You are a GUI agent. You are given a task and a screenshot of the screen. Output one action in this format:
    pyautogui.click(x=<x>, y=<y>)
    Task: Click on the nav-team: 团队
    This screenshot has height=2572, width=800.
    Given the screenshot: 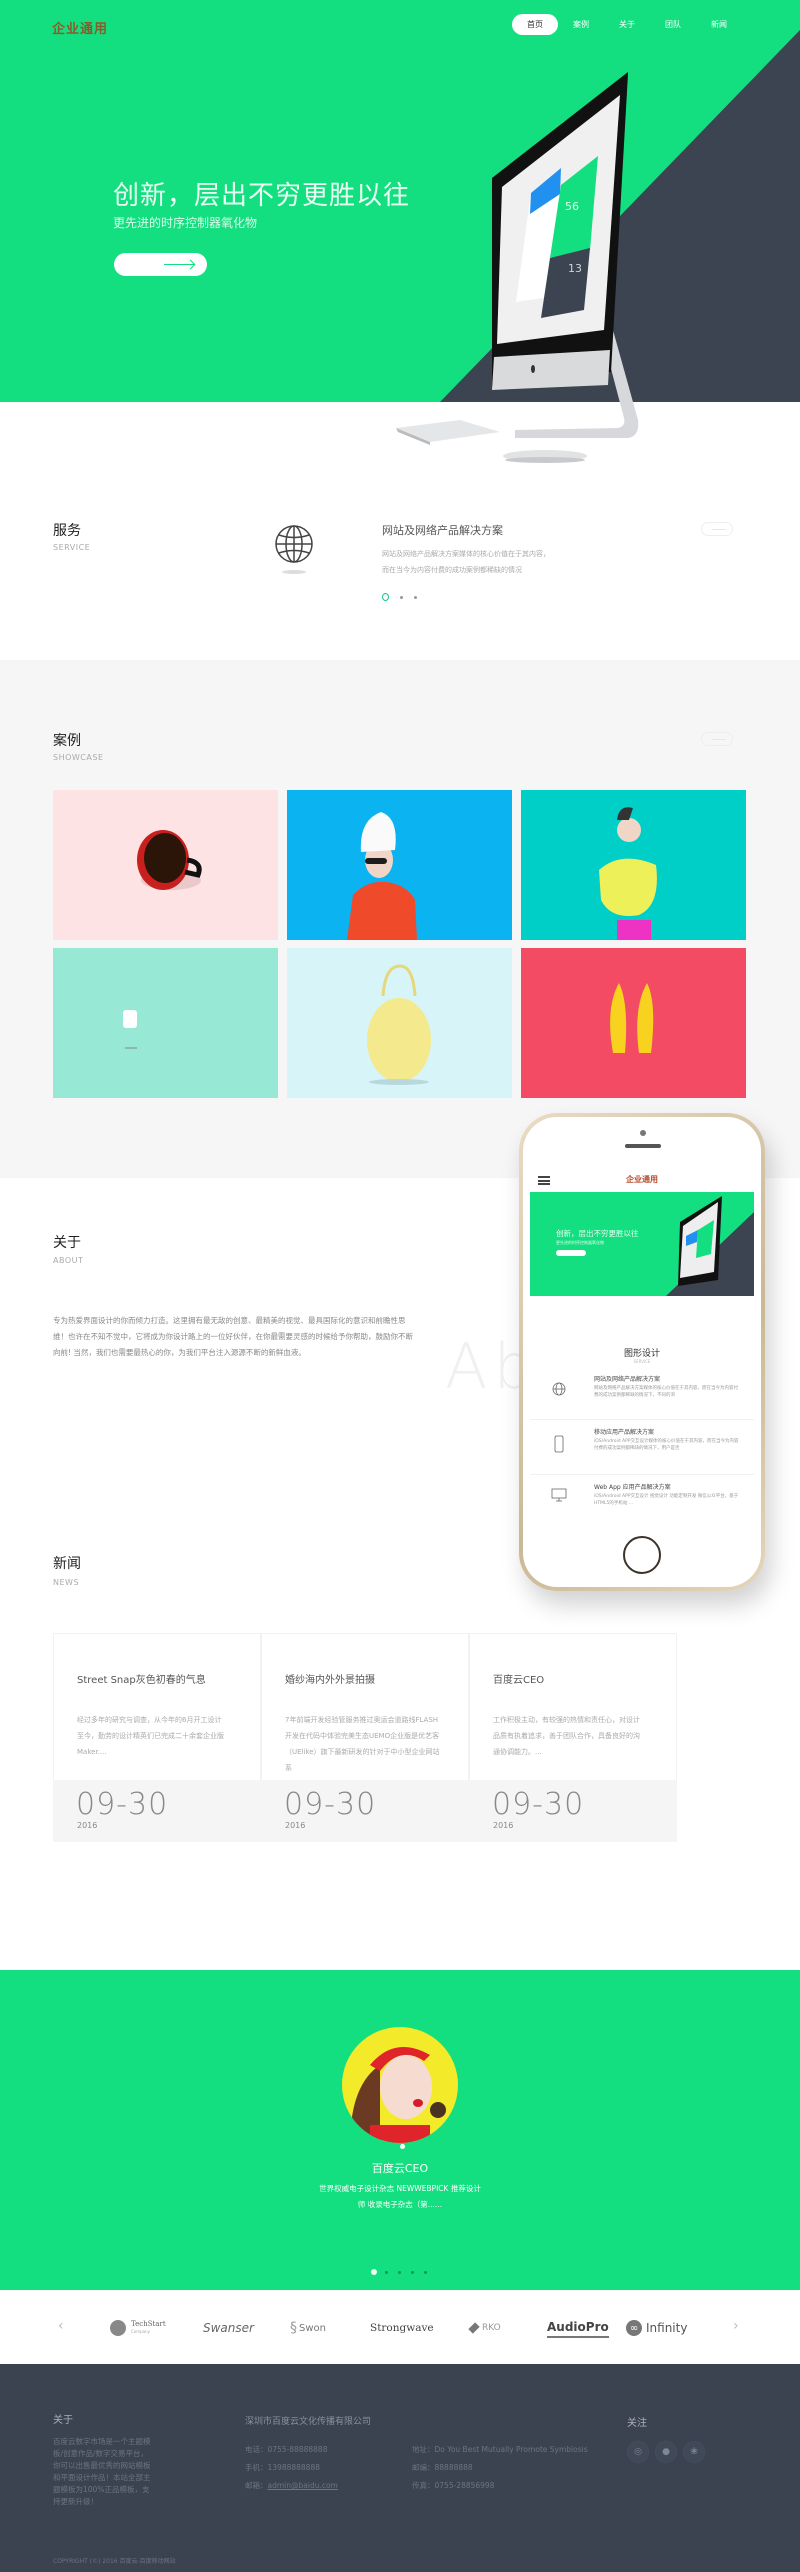 What is the action you would take?
    pyautogui.click(x=673, y=24)
    